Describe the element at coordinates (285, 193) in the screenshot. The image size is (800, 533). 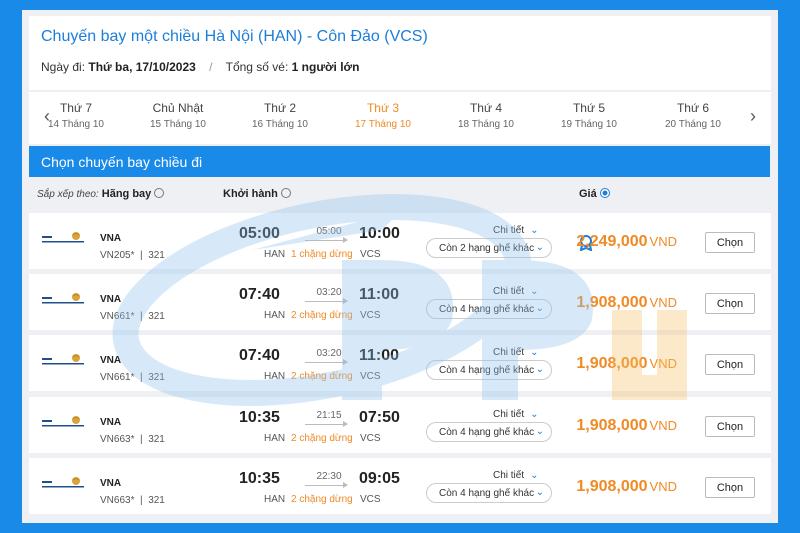
I see `radio-departure` at that location.